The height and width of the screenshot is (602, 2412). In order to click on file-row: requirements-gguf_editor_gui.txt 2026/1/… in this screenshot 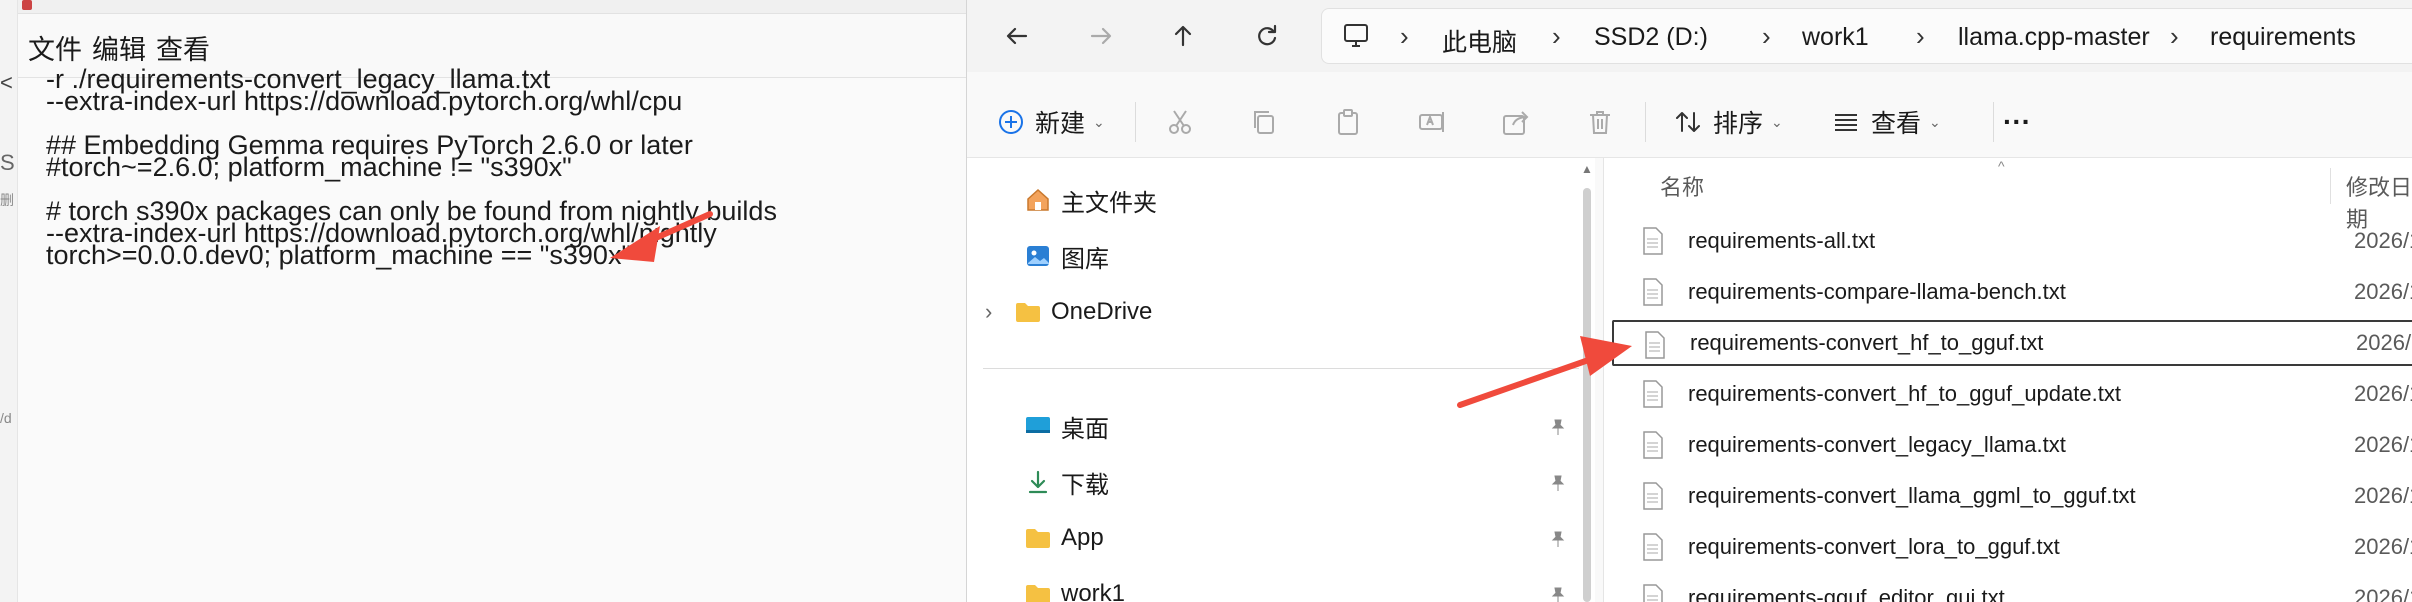, I will do `click(2012, 588)`.